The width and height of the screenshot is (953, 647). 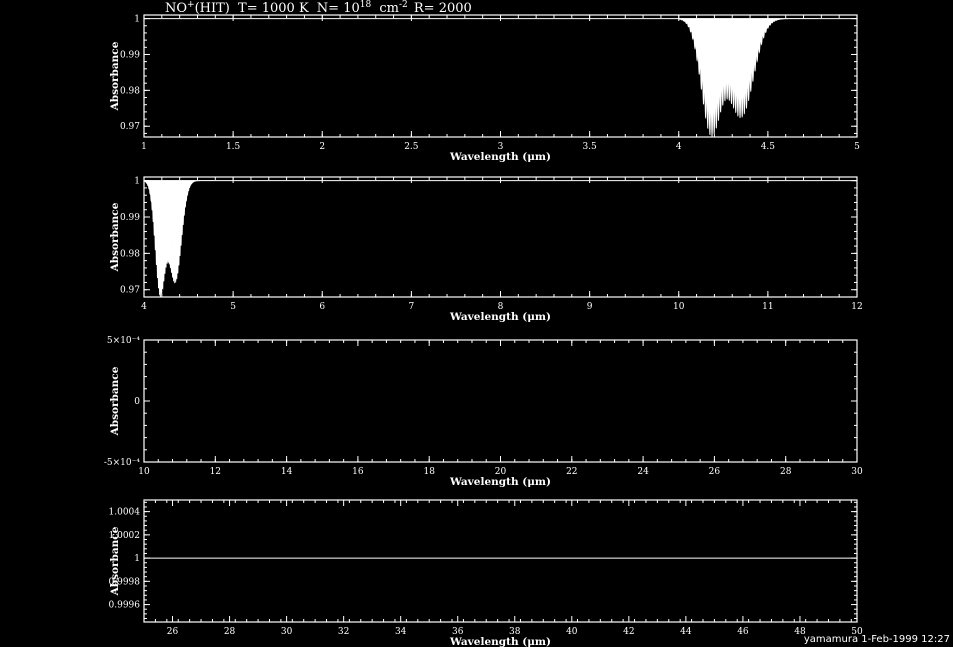 I want to click on x-tick-label: 24, so click(x=643, y=472).